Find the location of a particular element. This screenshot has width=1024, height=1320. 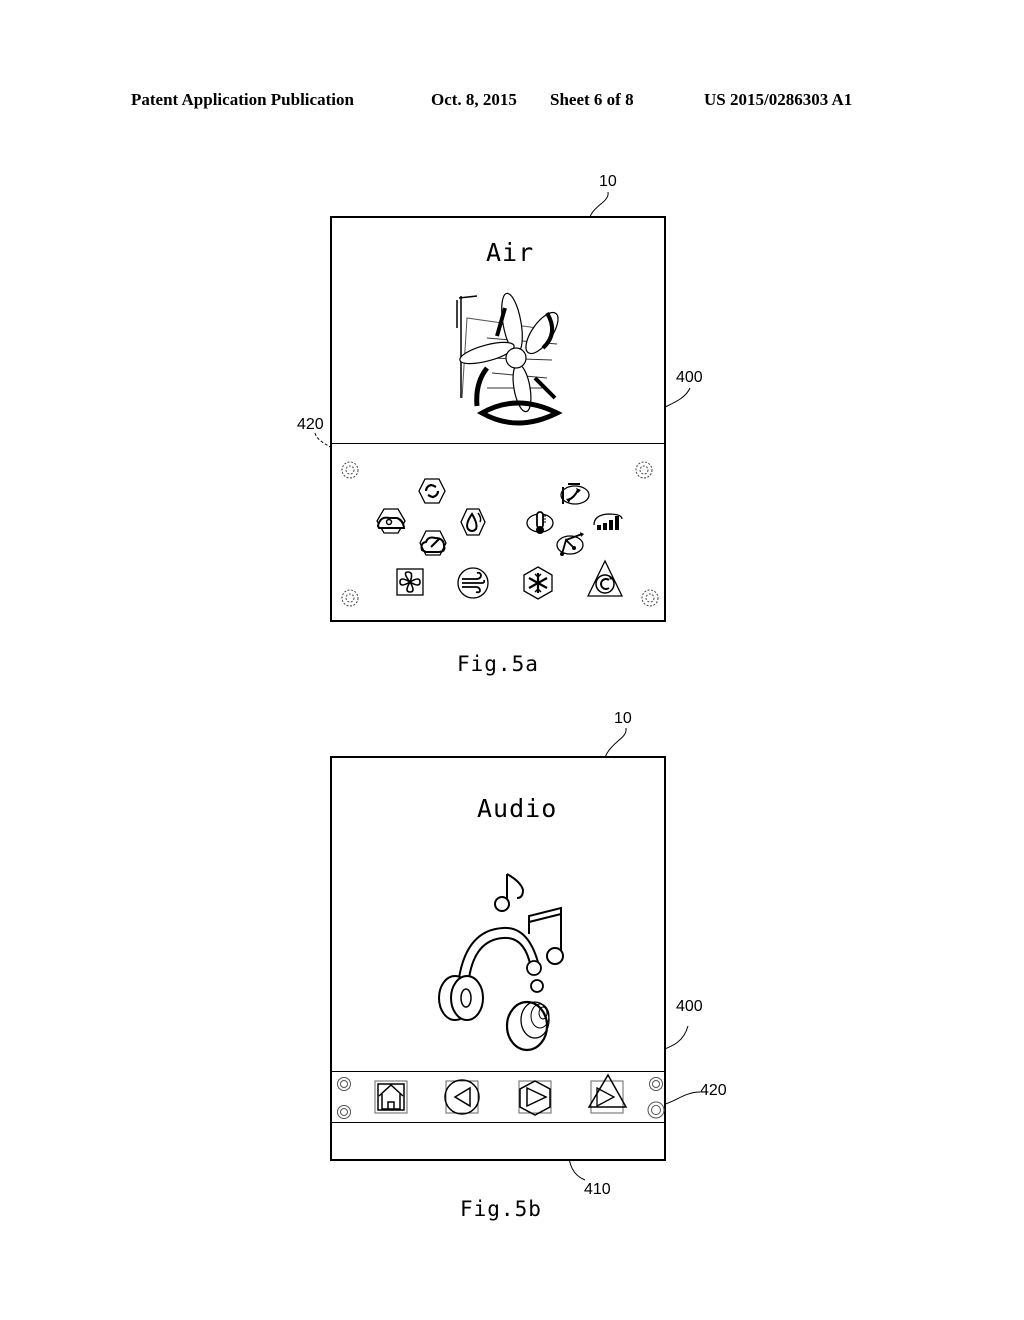

previous-button is located at coordinates (462, 1097).